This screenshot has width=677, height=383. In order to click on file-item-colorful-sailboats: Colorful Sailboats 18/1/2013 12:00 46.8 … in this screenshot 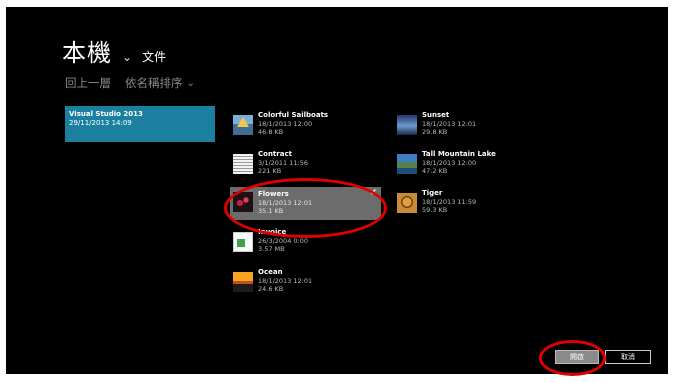, I will do `click(303, 126)`.